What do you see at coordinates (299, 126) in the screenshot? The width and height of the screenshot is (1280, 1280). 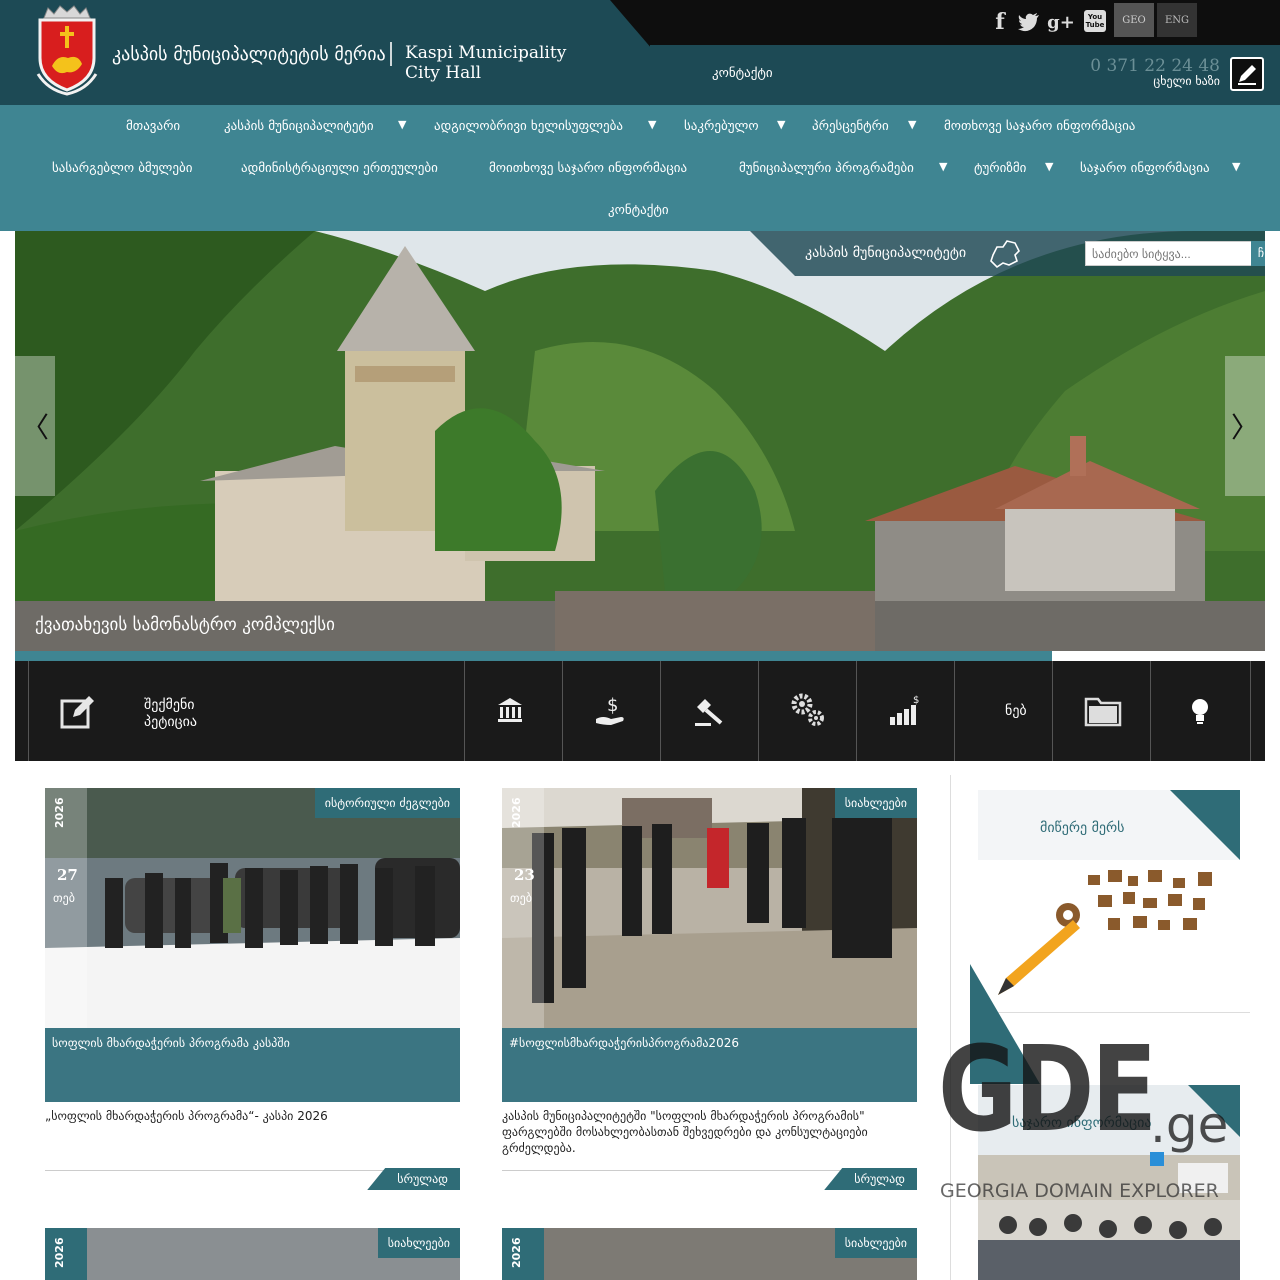 I see `nav-municipality: კასპის მუნიციპალიტეტი` at bounding box center [299, 126].